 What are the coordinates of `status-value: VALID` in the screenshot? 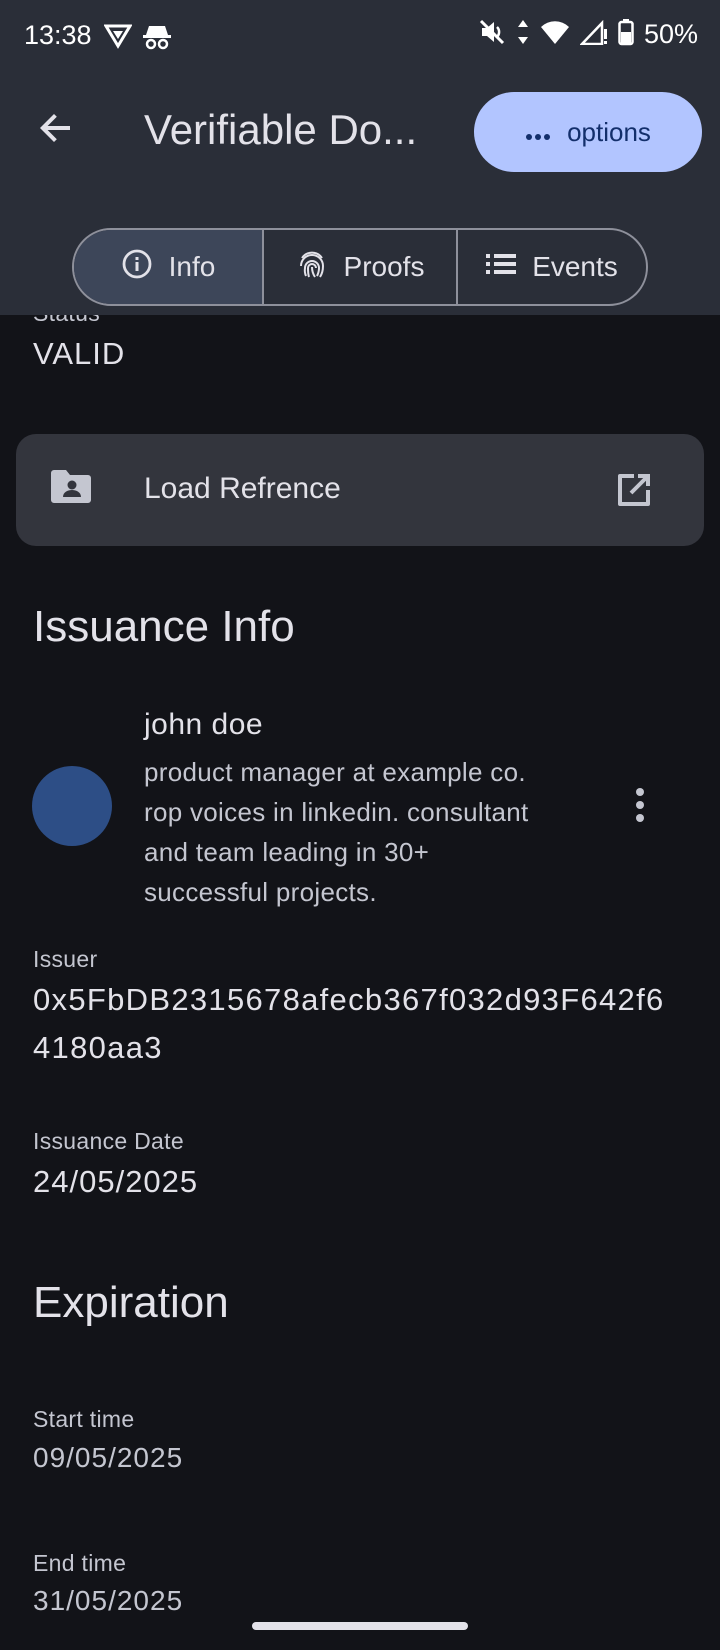 It's located at (79, 353).